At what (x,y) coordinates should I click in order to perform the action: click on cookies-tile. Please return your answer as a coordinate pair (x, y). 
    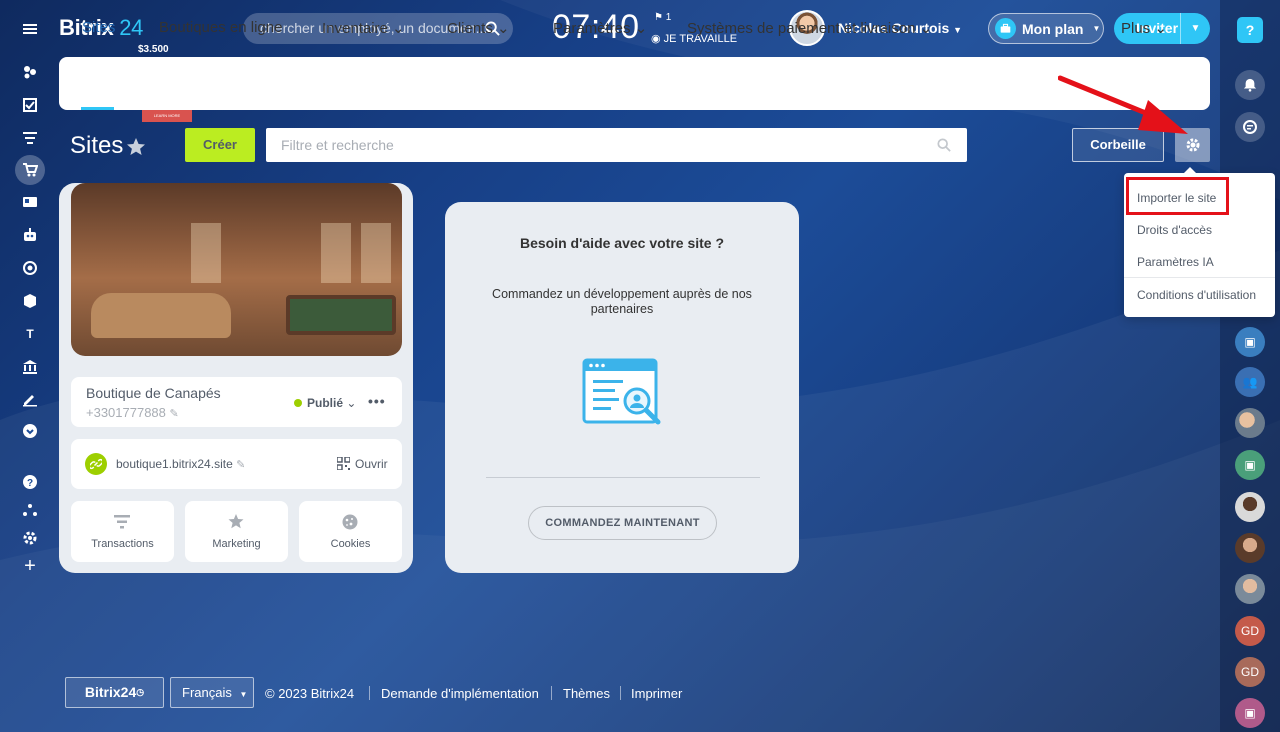
    Looking at the image, I should click on (350, 531).